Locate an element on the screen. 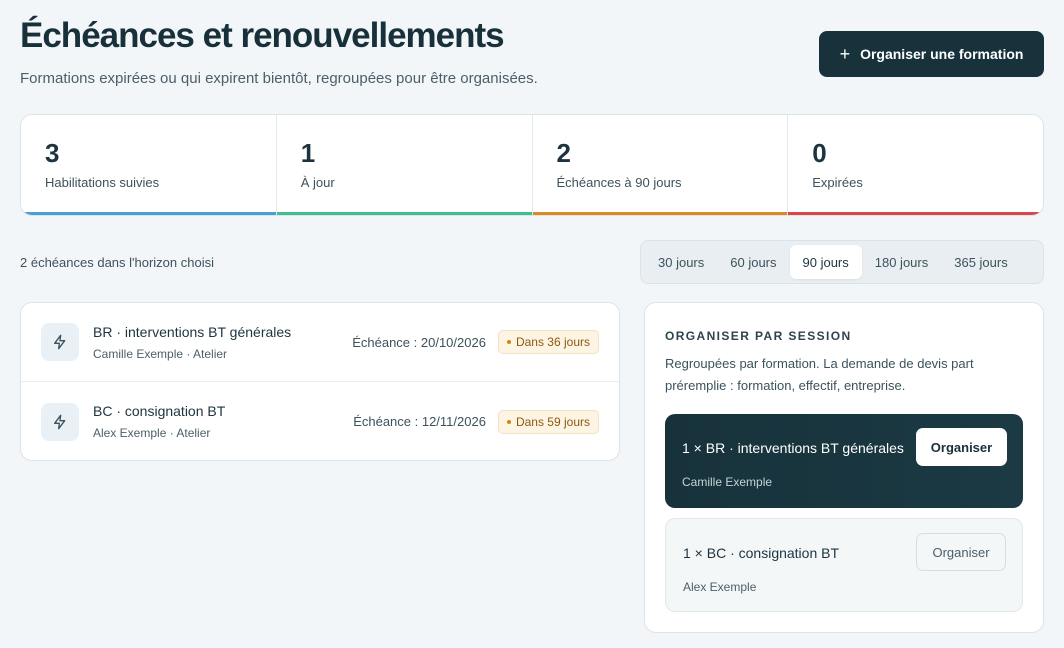 Image resolution: width=1064 pixels, height=648 pixels. item-due-date: Échéance : 20/10/2026 is located at coordinates (419, 342).